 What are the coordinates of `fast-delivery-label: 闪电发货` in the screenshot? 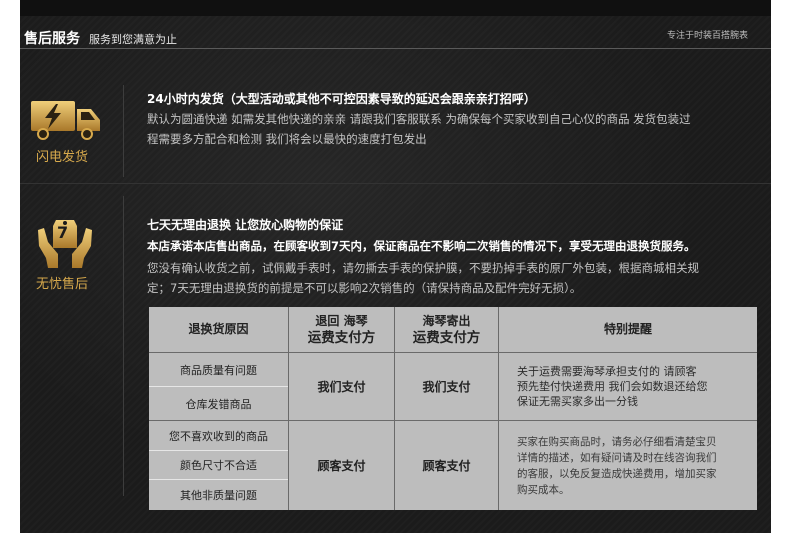 It's located at (62, 157).